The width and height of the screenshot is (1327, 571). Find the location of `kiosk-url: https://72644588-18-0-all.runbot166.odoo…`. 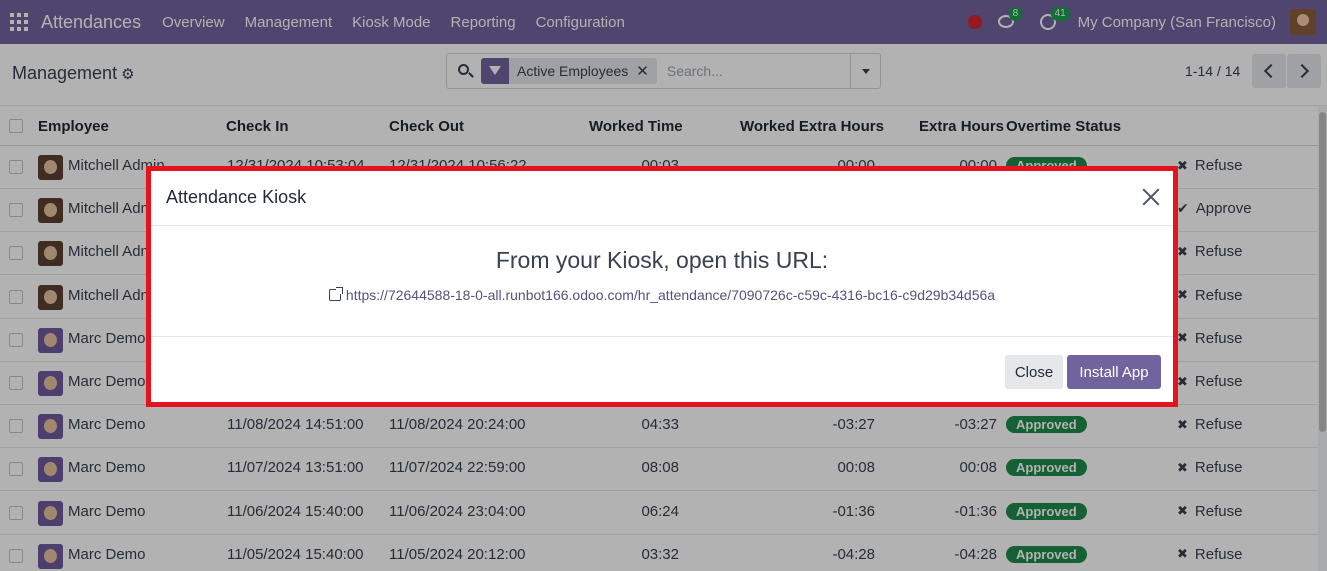

kiosk-url: https://72644588-18-0-all.runbot166.odoo… is located at coordinates (670, 295).